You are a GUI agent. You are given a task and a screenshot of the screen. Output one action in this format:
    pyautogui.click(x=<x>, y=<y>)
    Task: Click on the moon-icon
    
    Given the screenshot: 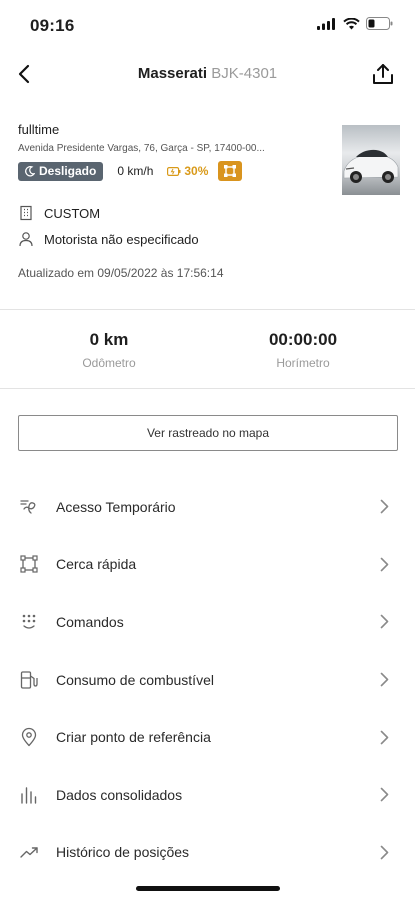 What is the action you would take?
    pyautogui.click(x=30, y=170)
    